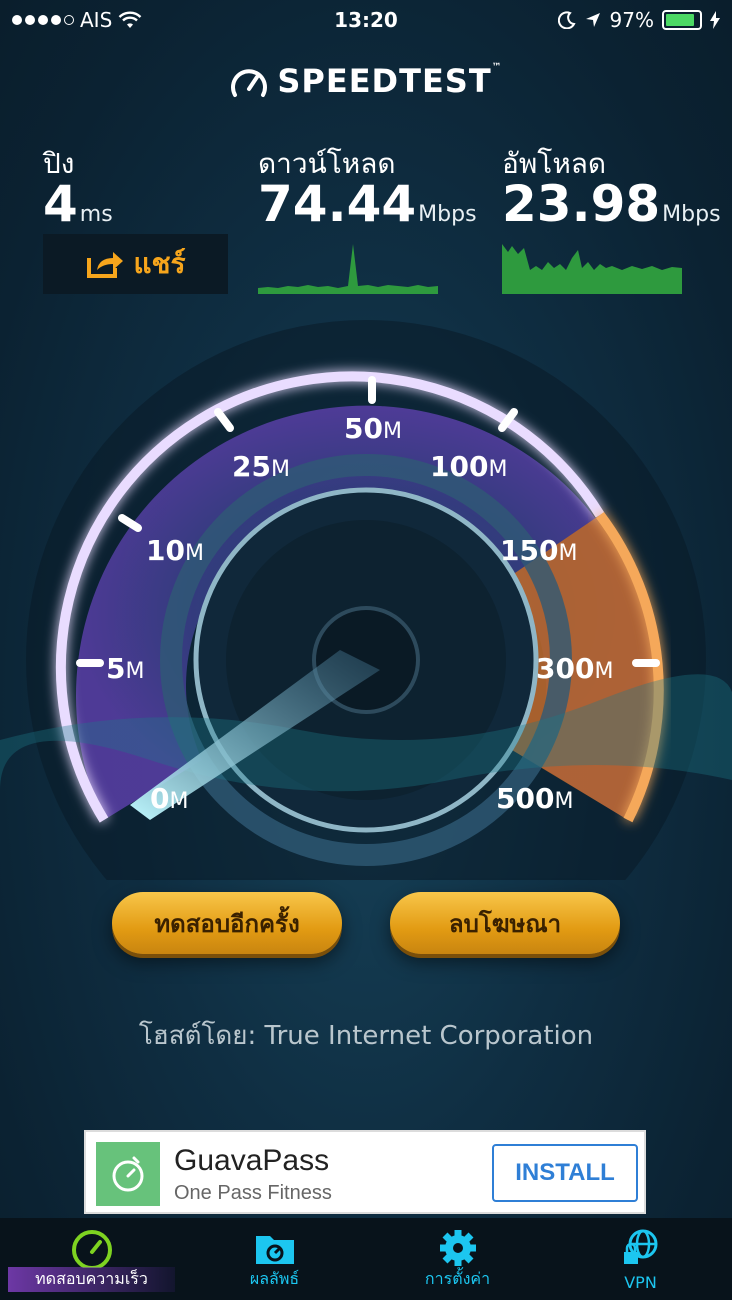  What do you see at coordinates (366, 20) in the screenshot?
I see `status-bar: AIS 13:20 97%` at bounding box center [366, 20].